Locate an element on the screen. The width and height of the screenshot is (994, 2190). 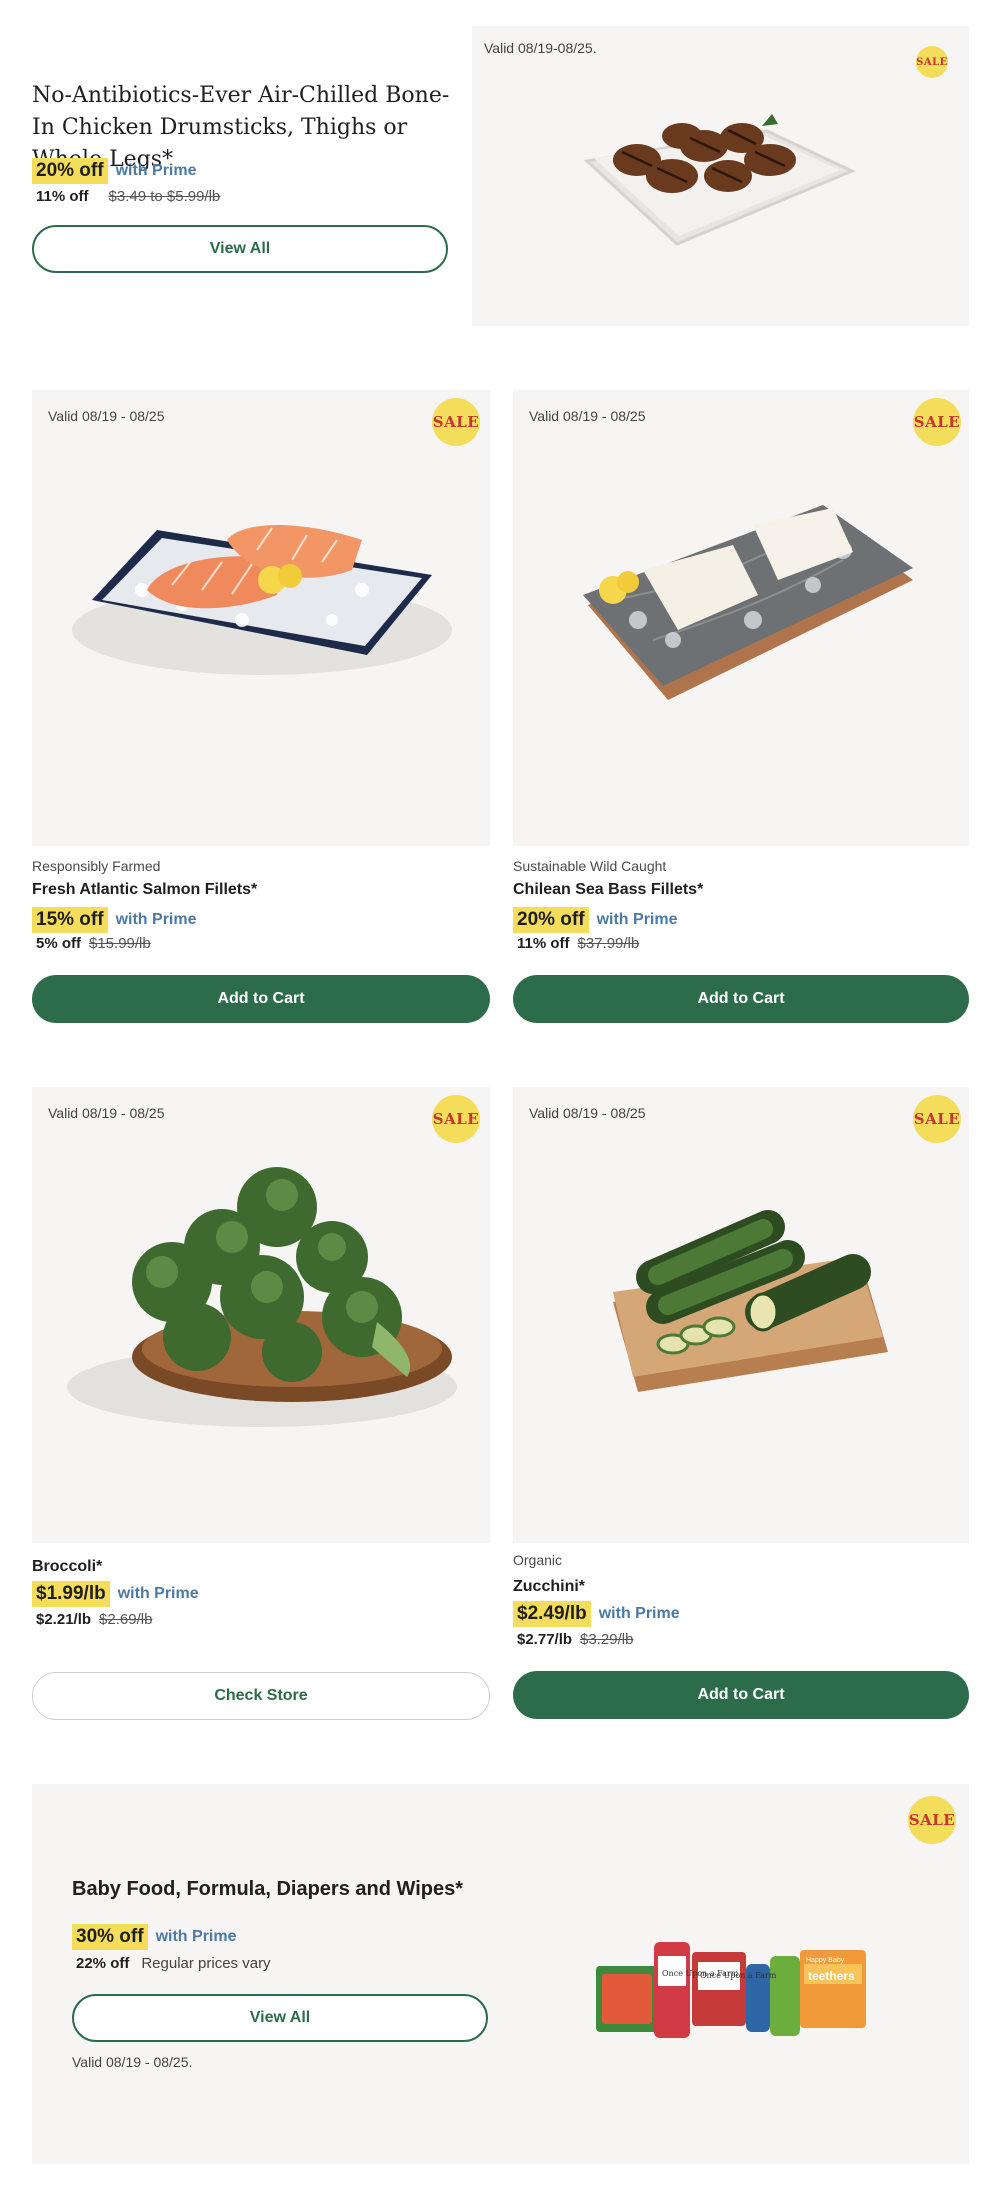
prime-discount-badge: 15% off is located at coordinates (70, 920).